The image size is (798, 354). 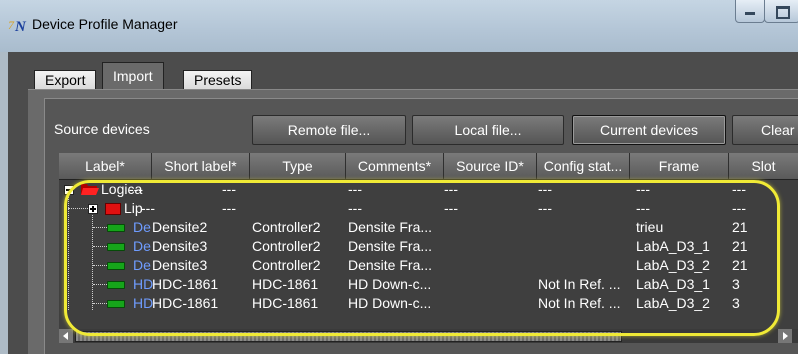 What do you see at coordinates (298, 166) in the screenshot?
I see `column-header-type: Type` at bounding box center [298, 166].